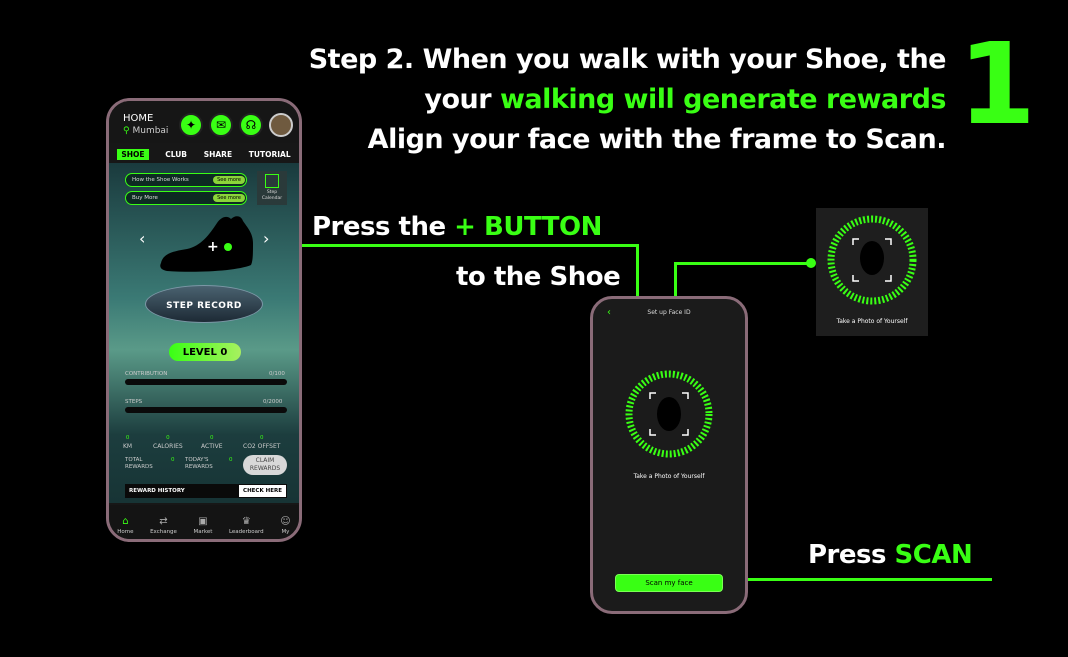  What do you see at coordinates (890, 555) in the screenshot?
I see `callout-scan: Press SCAN` at bounding box center [890, 555].